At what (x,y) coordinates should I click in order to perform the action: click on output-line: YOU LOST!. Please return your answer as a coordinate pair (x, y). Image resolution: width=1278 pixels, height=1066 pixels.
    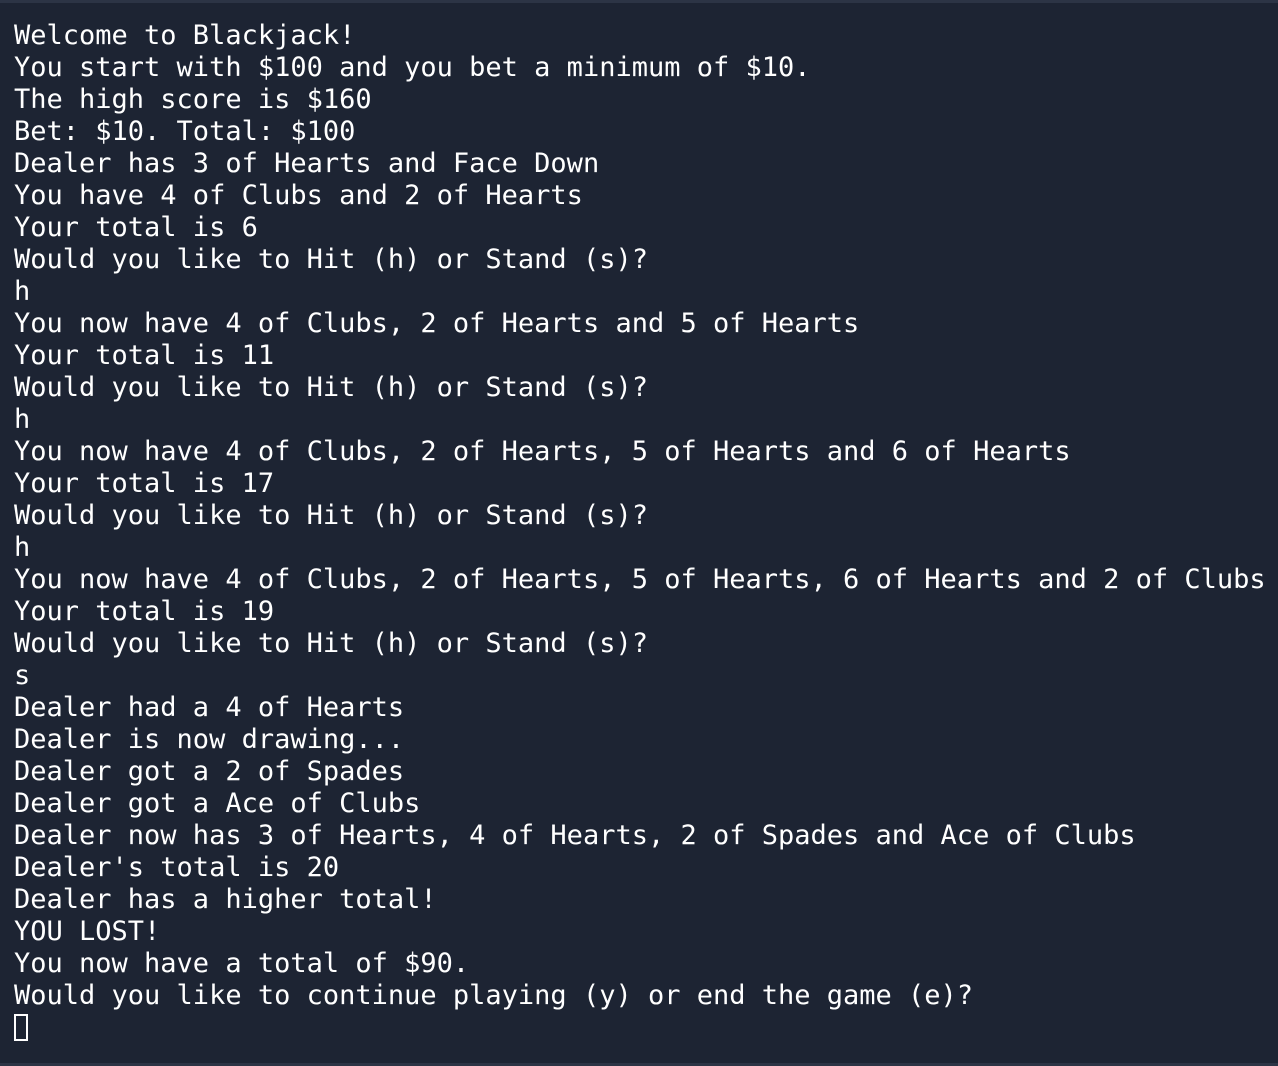
    Looking at the image, I should click on (87, 931).